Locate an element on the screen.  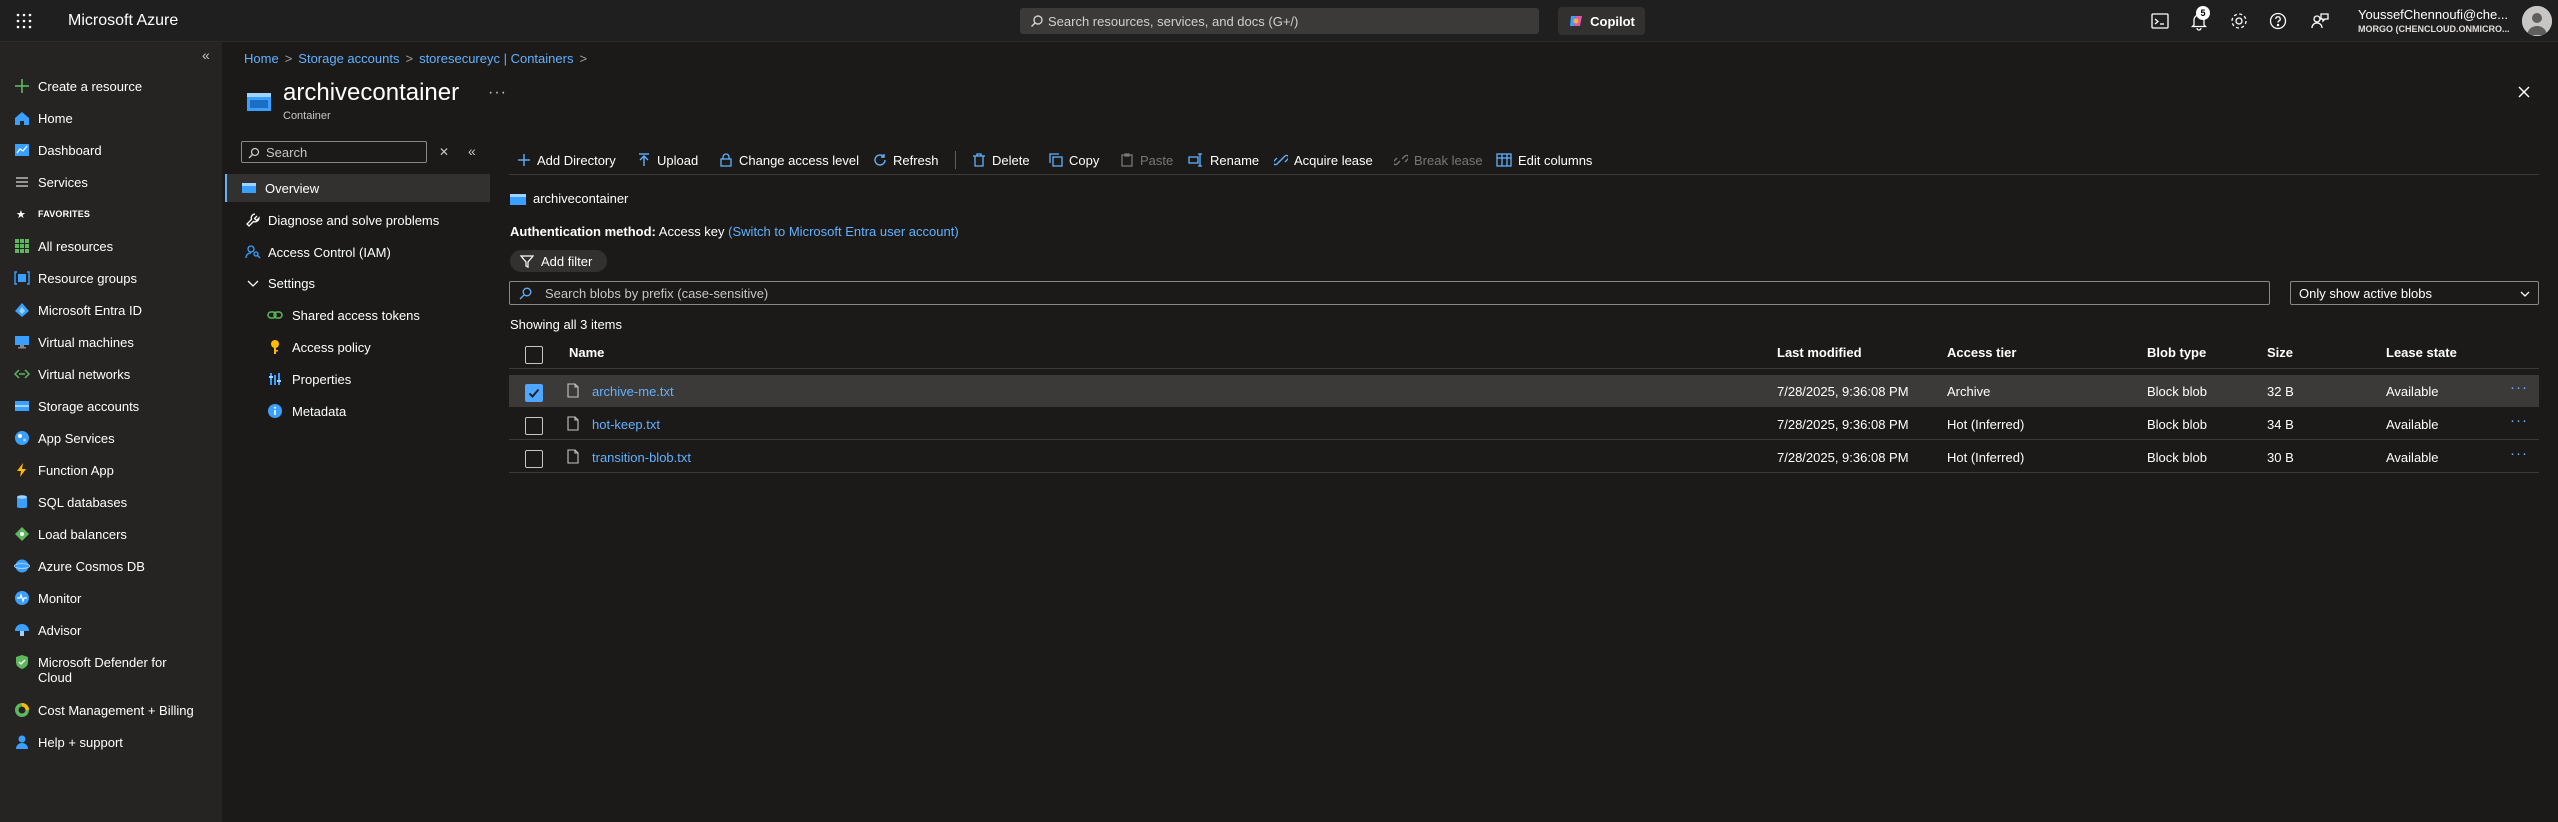
nav-item-label: Services is located at coordinates (63, 182).